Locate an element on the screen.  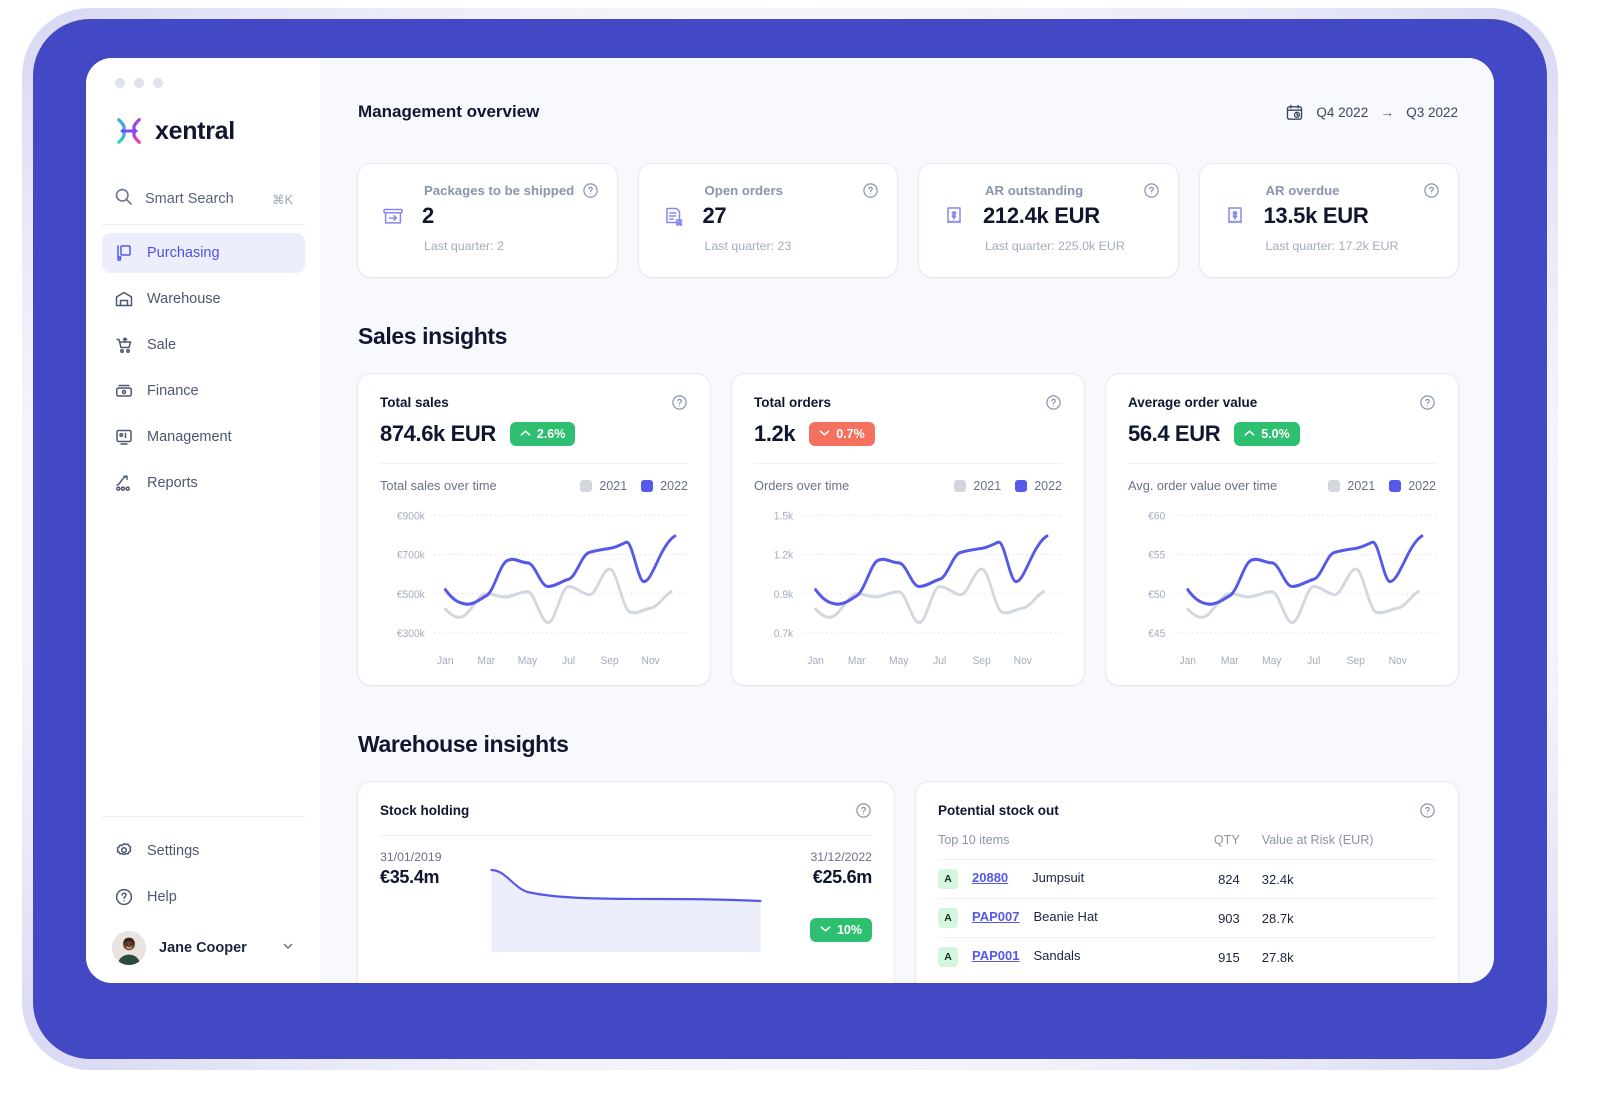
chart-subtitle: Avg. order value over time is located at coordinates (1203, 485).